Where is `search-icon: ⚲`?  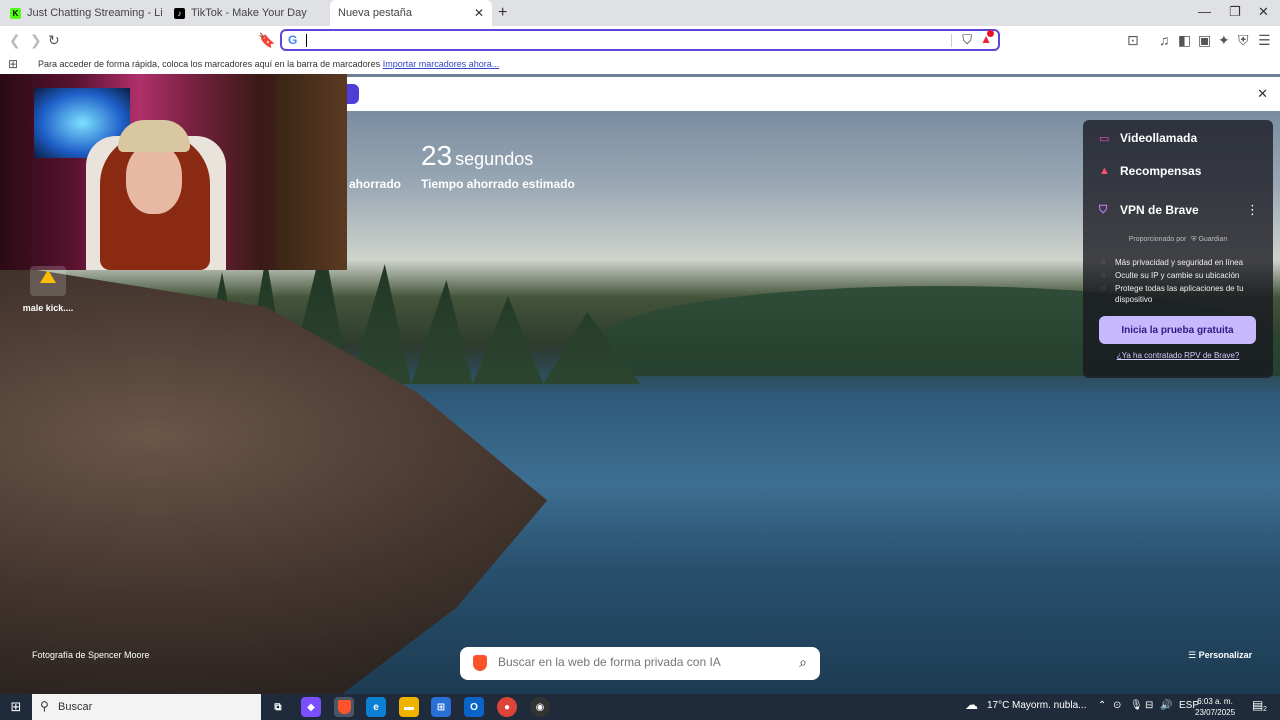
search-icon: ⚲ is located at coordinates (44, 706).